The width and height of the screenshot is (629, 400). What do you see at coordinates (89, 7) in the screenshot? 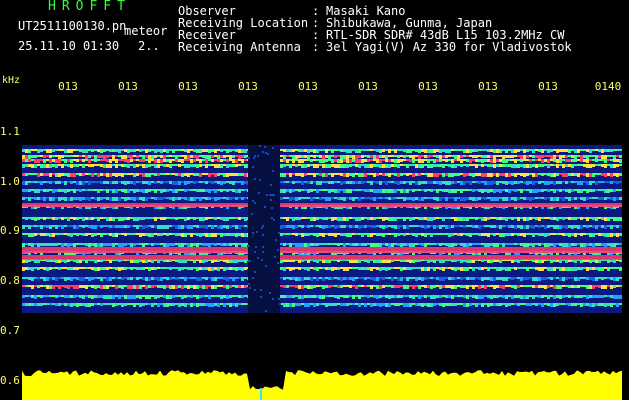
I see `app-title: HROFFT` at bounding box center [89, 7].